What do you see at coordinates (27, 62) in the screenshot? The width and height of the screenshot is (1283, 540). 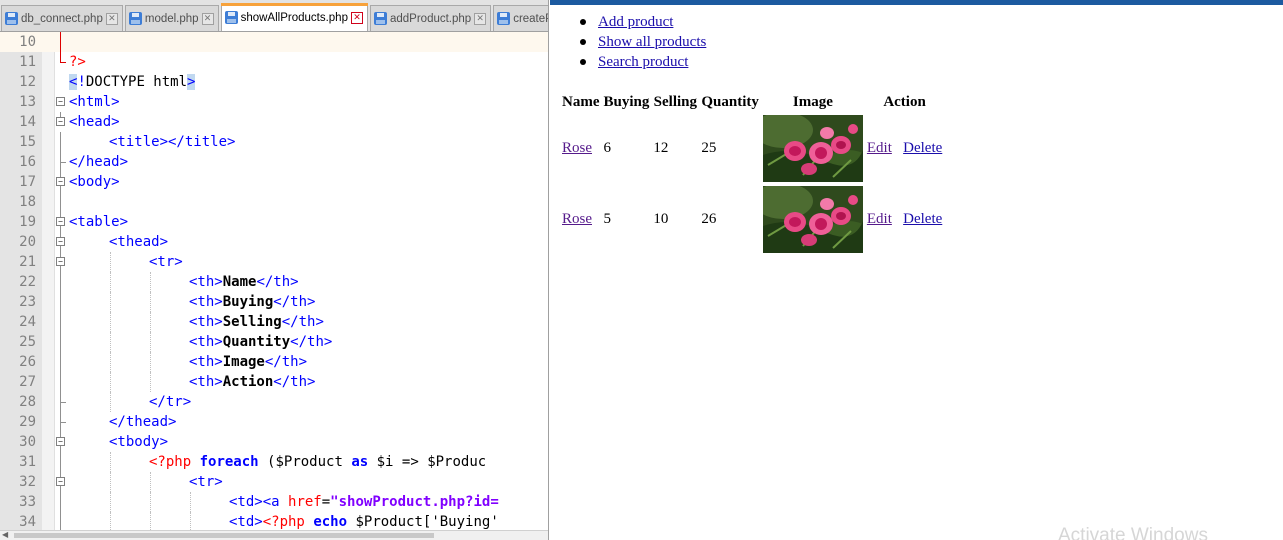 I see `line-number: 11` at bounding box center [27, 62].